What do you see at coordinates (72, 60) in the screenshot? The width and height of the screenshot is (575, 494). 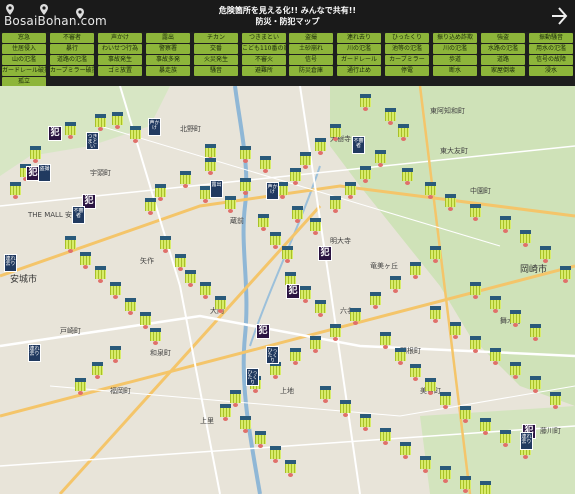 I see `filter-button: 道路の氾濫` at bounding box center [72, 60].